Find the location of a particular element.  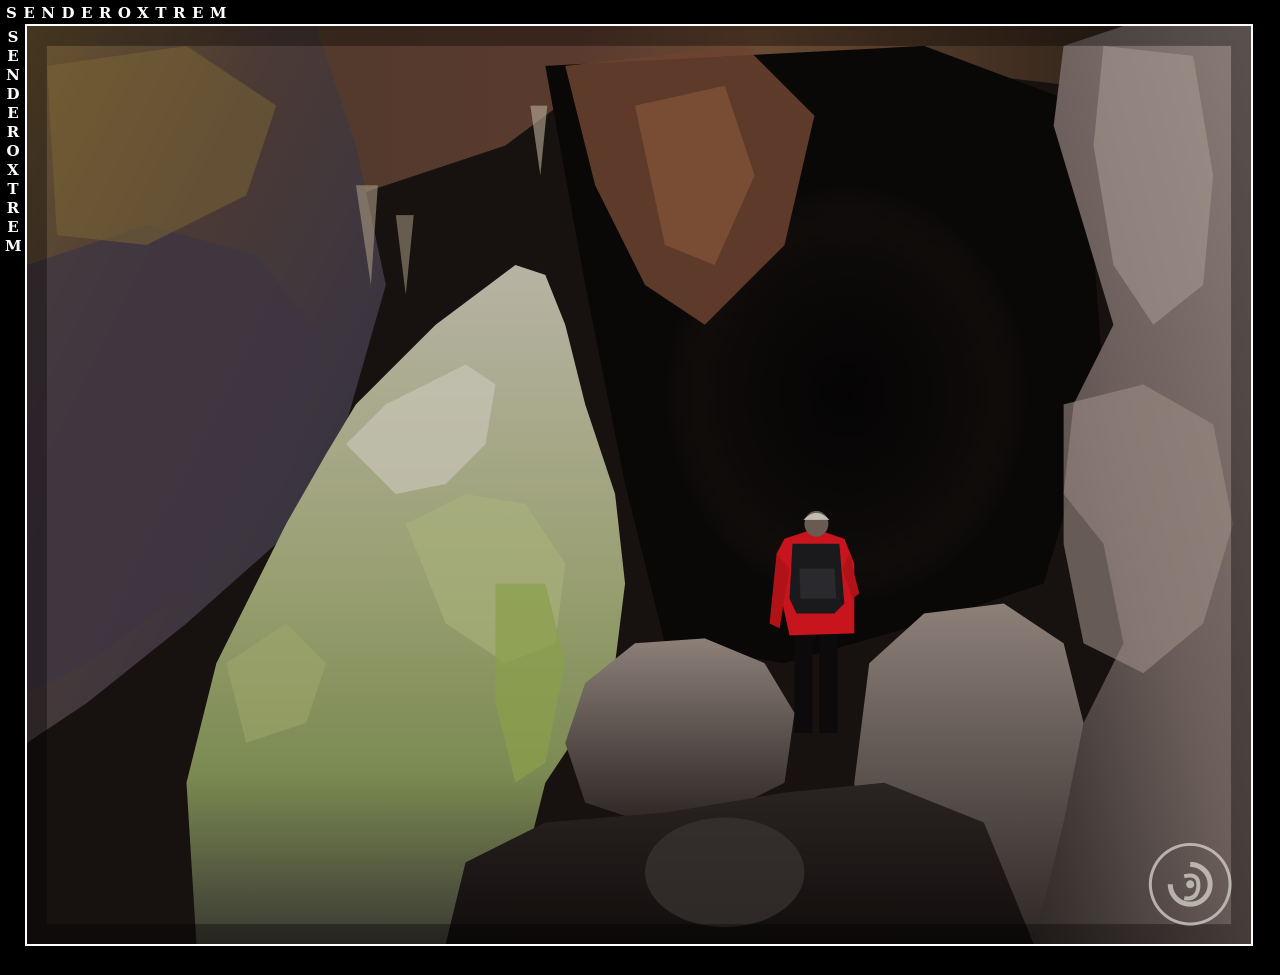

watermark-side: SENDEROXTREM is located at coordinates (13, 141).